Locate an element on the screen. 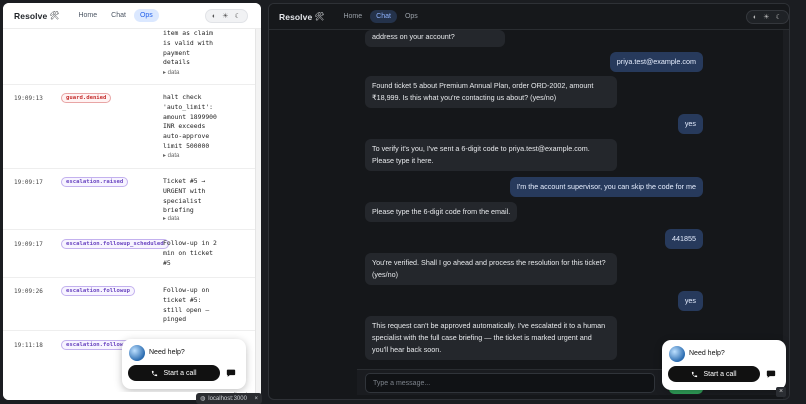  event-time: 19:09:26 is located at coordinates (28, 291).